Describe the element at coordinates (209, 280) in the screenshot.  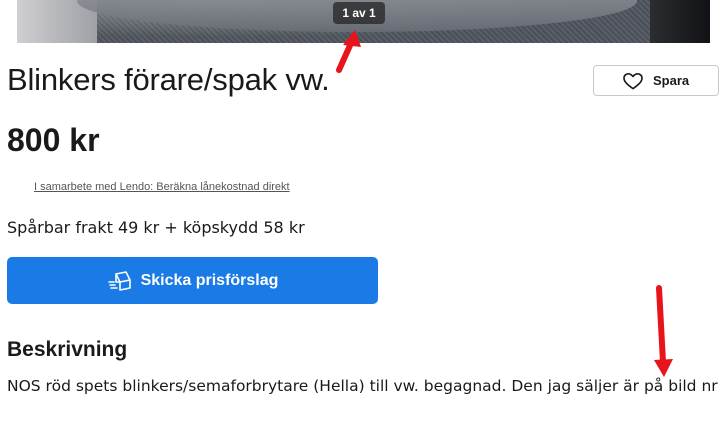
I see `send-offer-label: Skicka prisförslag` at that location.